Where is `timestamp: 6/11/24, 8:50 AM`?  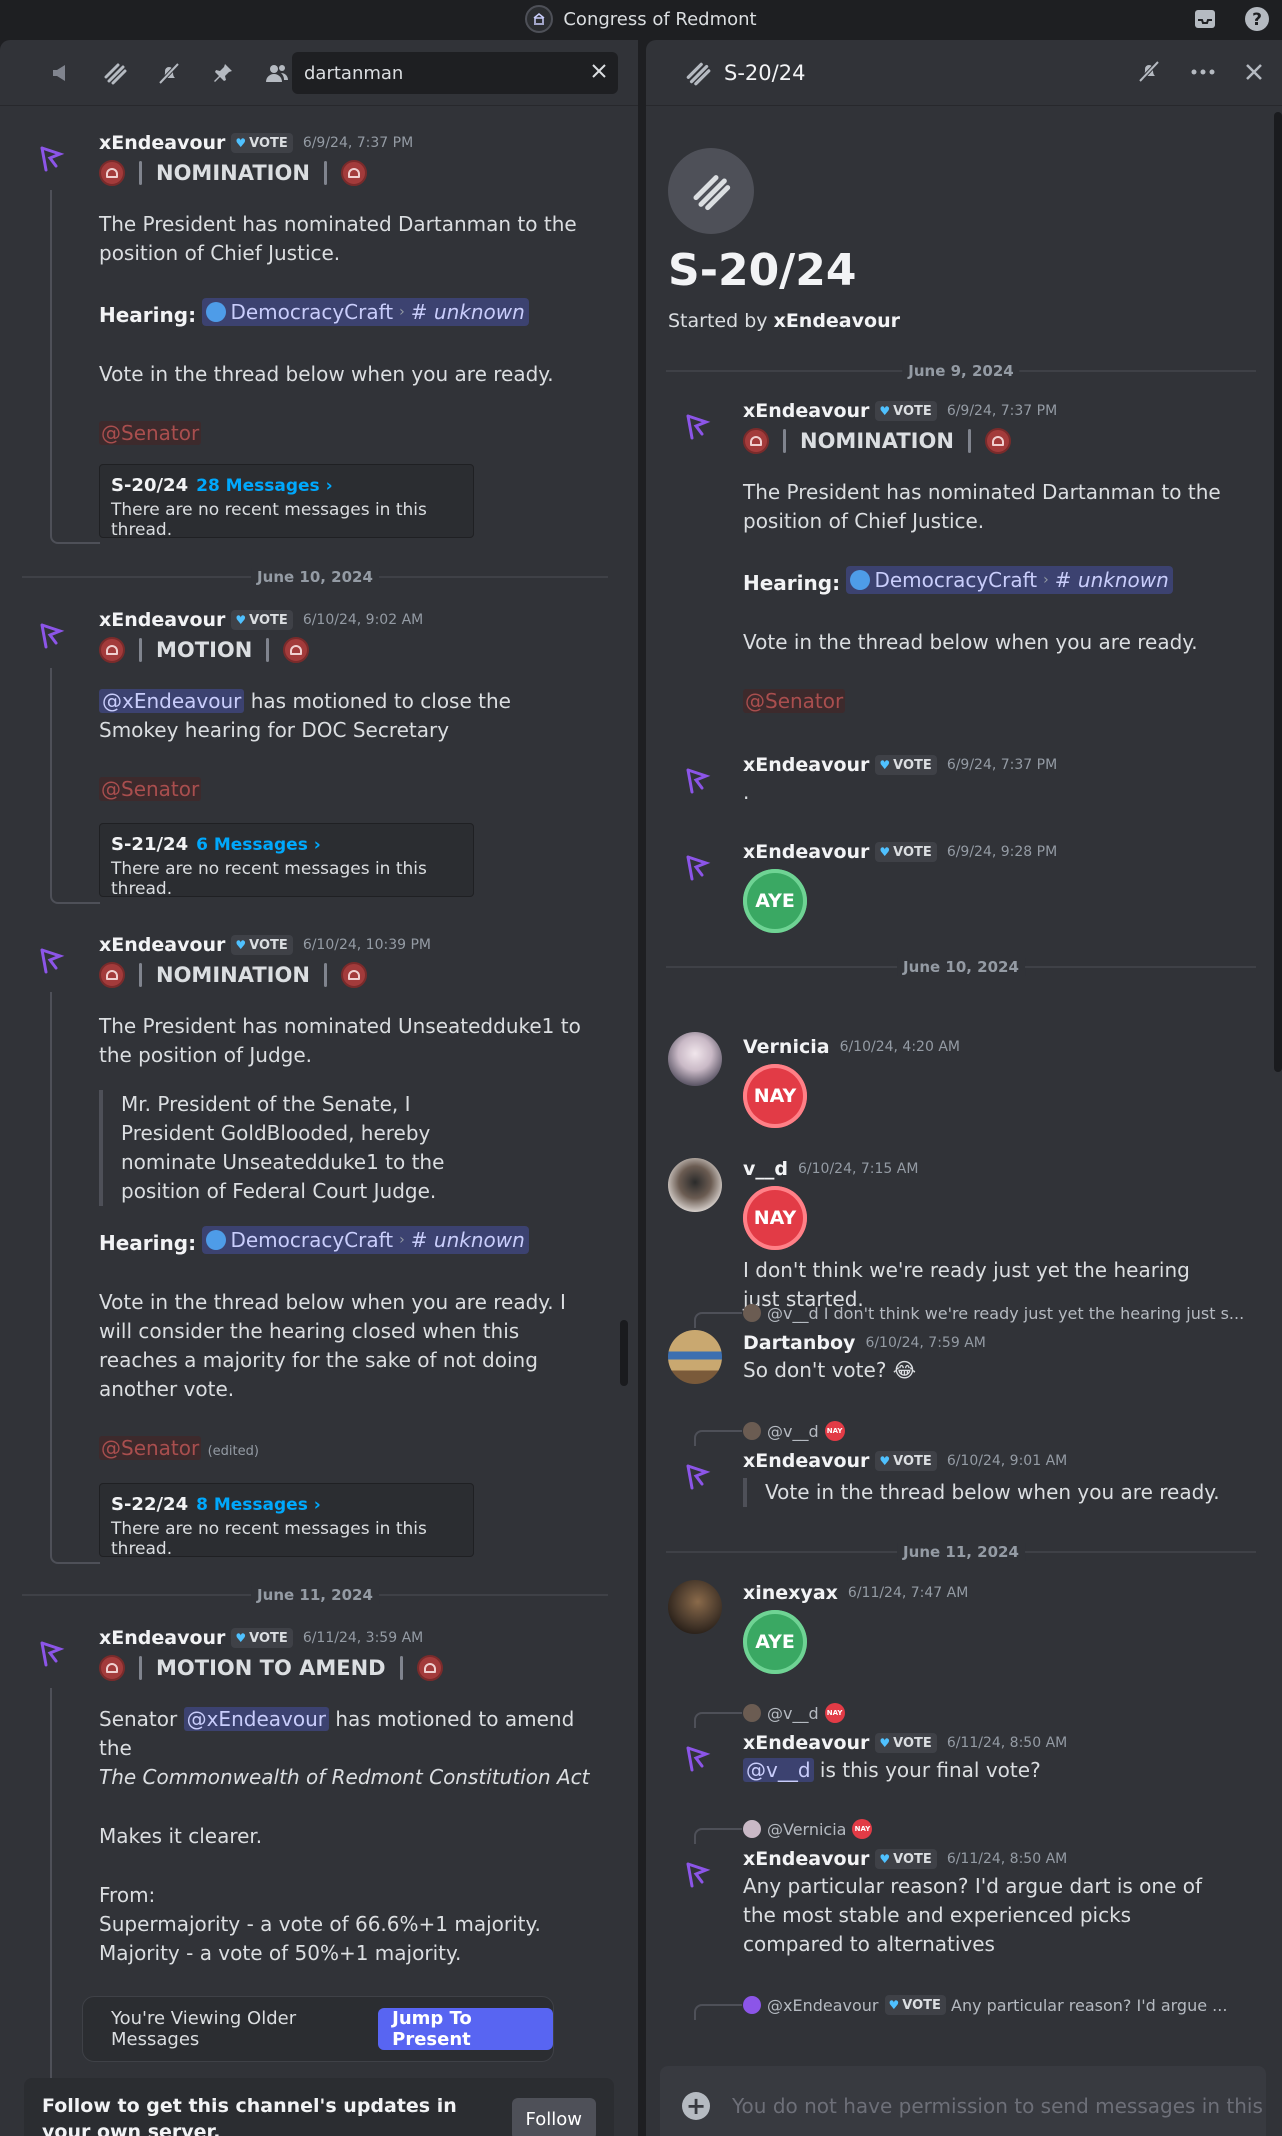
timestamp: 6/11/24, 8:50 AM is located at coordinates (1007, 1859).